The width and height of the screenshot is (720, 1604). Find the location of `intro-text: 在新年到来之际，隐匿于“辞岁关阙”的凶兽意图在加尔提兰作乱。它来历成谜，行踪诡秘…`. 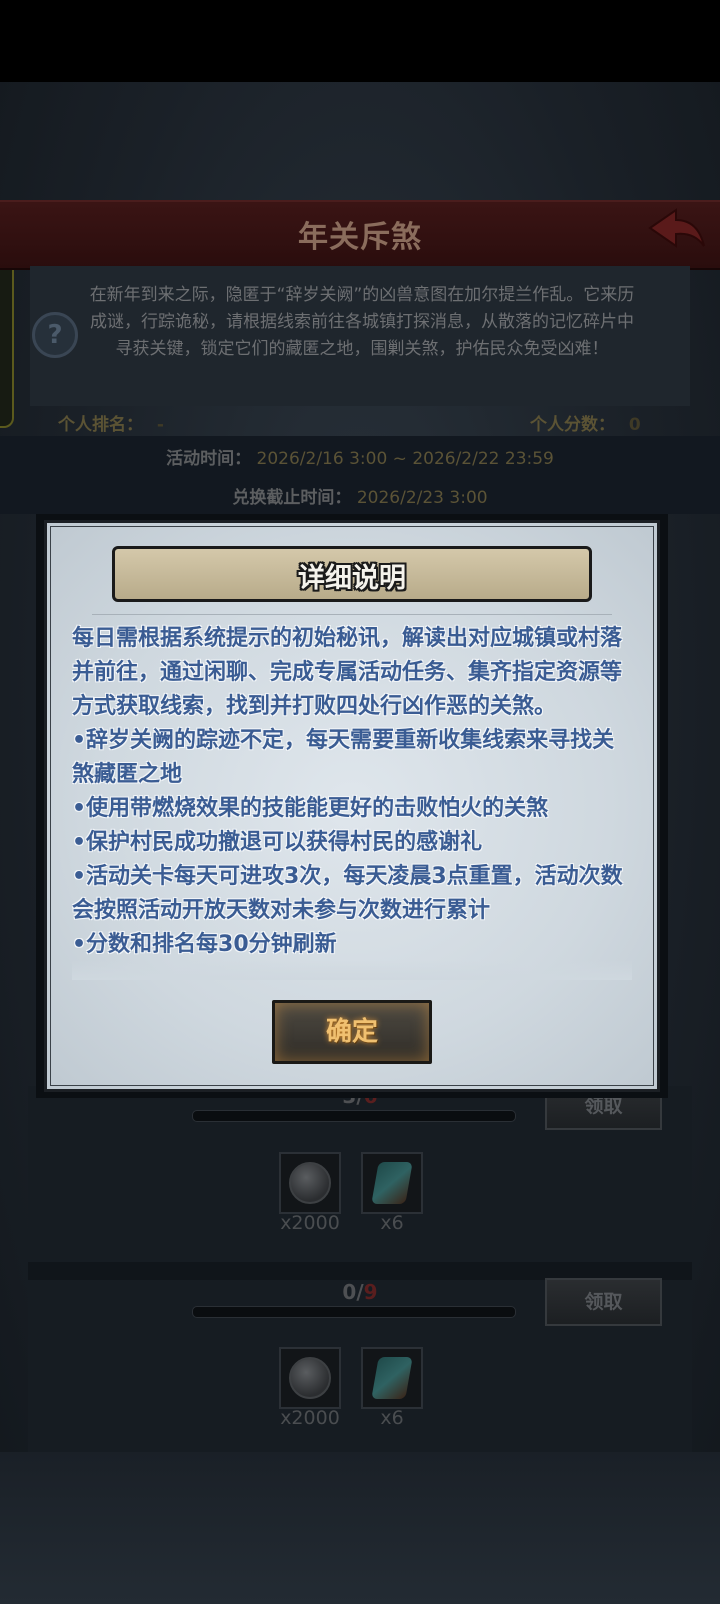

intro-text: 在新年到来之际，隐匿于“辞岁关阙”的凶兽意图在加尔提兰作乱。它来历成谜，行踪诡秘… is located at coordinates (362, 322).